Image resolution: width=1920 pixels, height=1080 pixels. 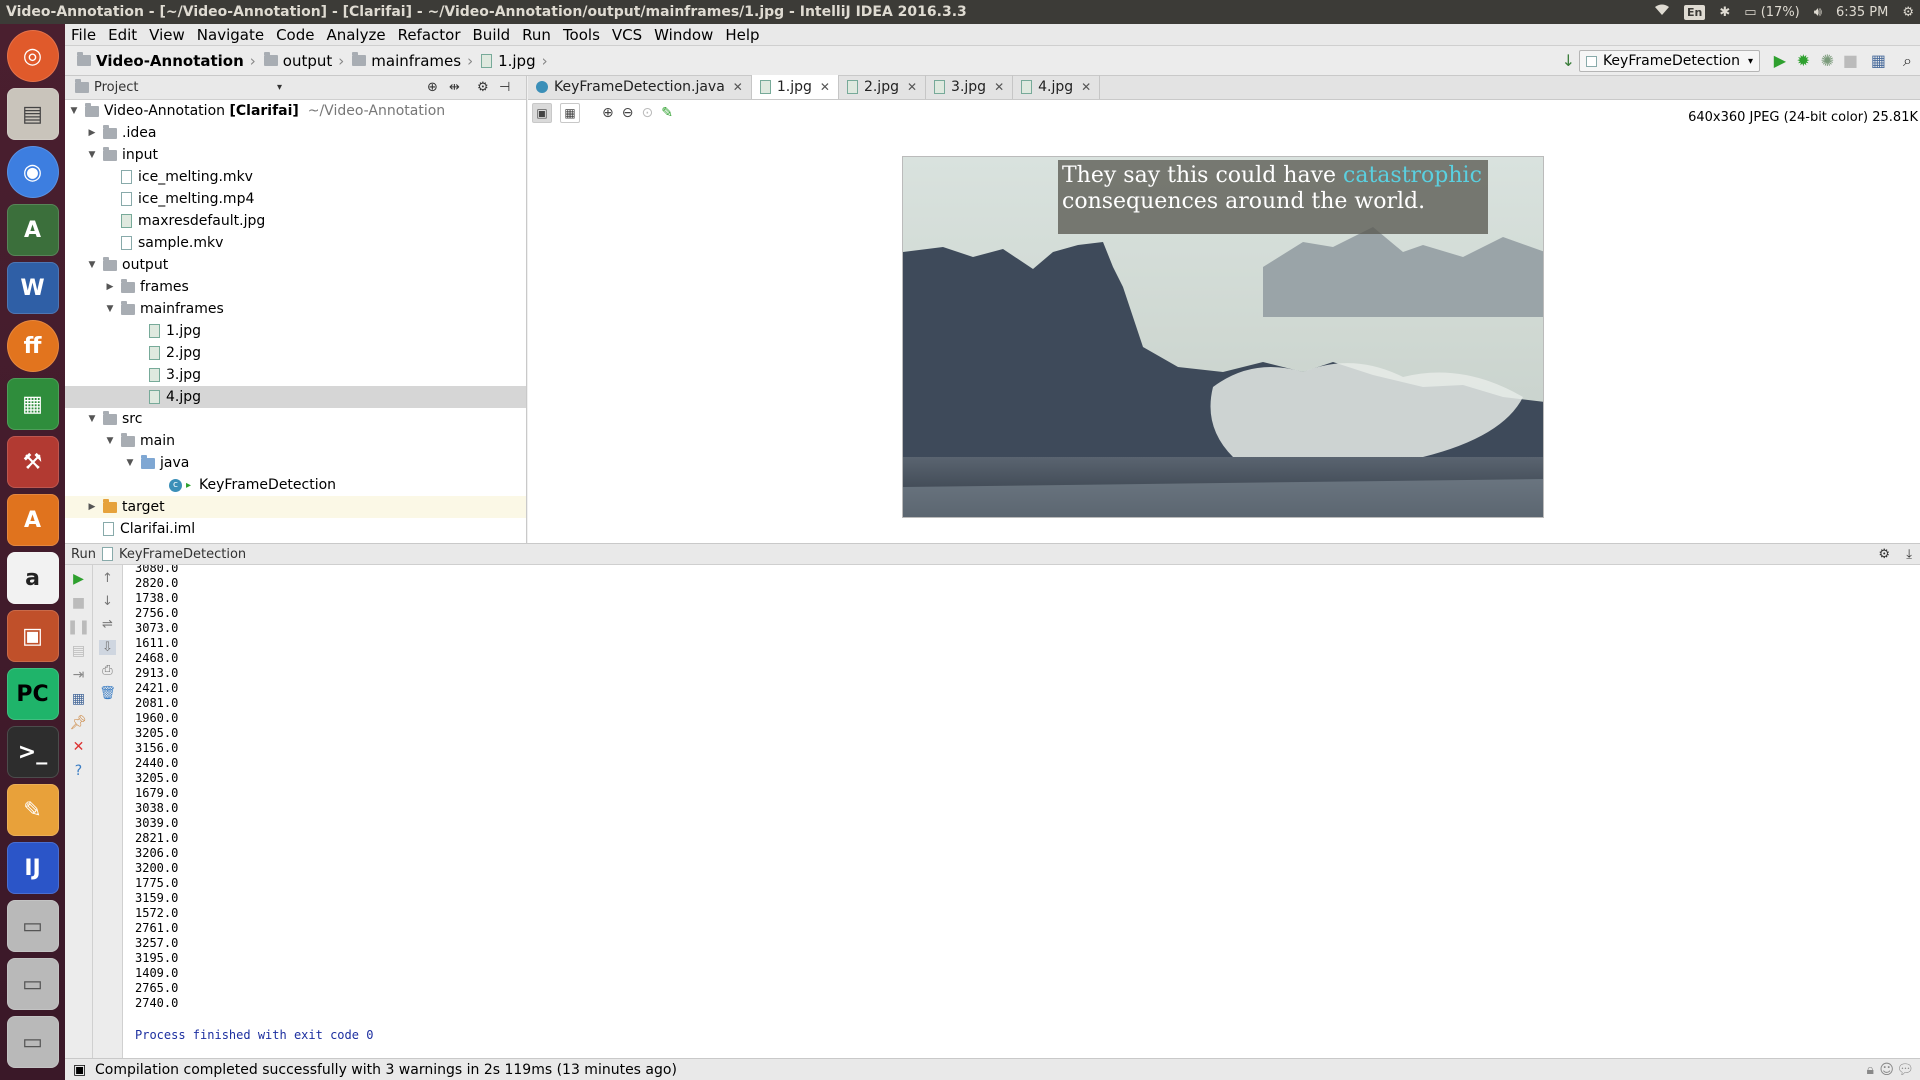 What do you see at coordinates (295, 441) in the screenshot?
I see `tree-item-main: ▼ main` at bounding box center [295, 441].